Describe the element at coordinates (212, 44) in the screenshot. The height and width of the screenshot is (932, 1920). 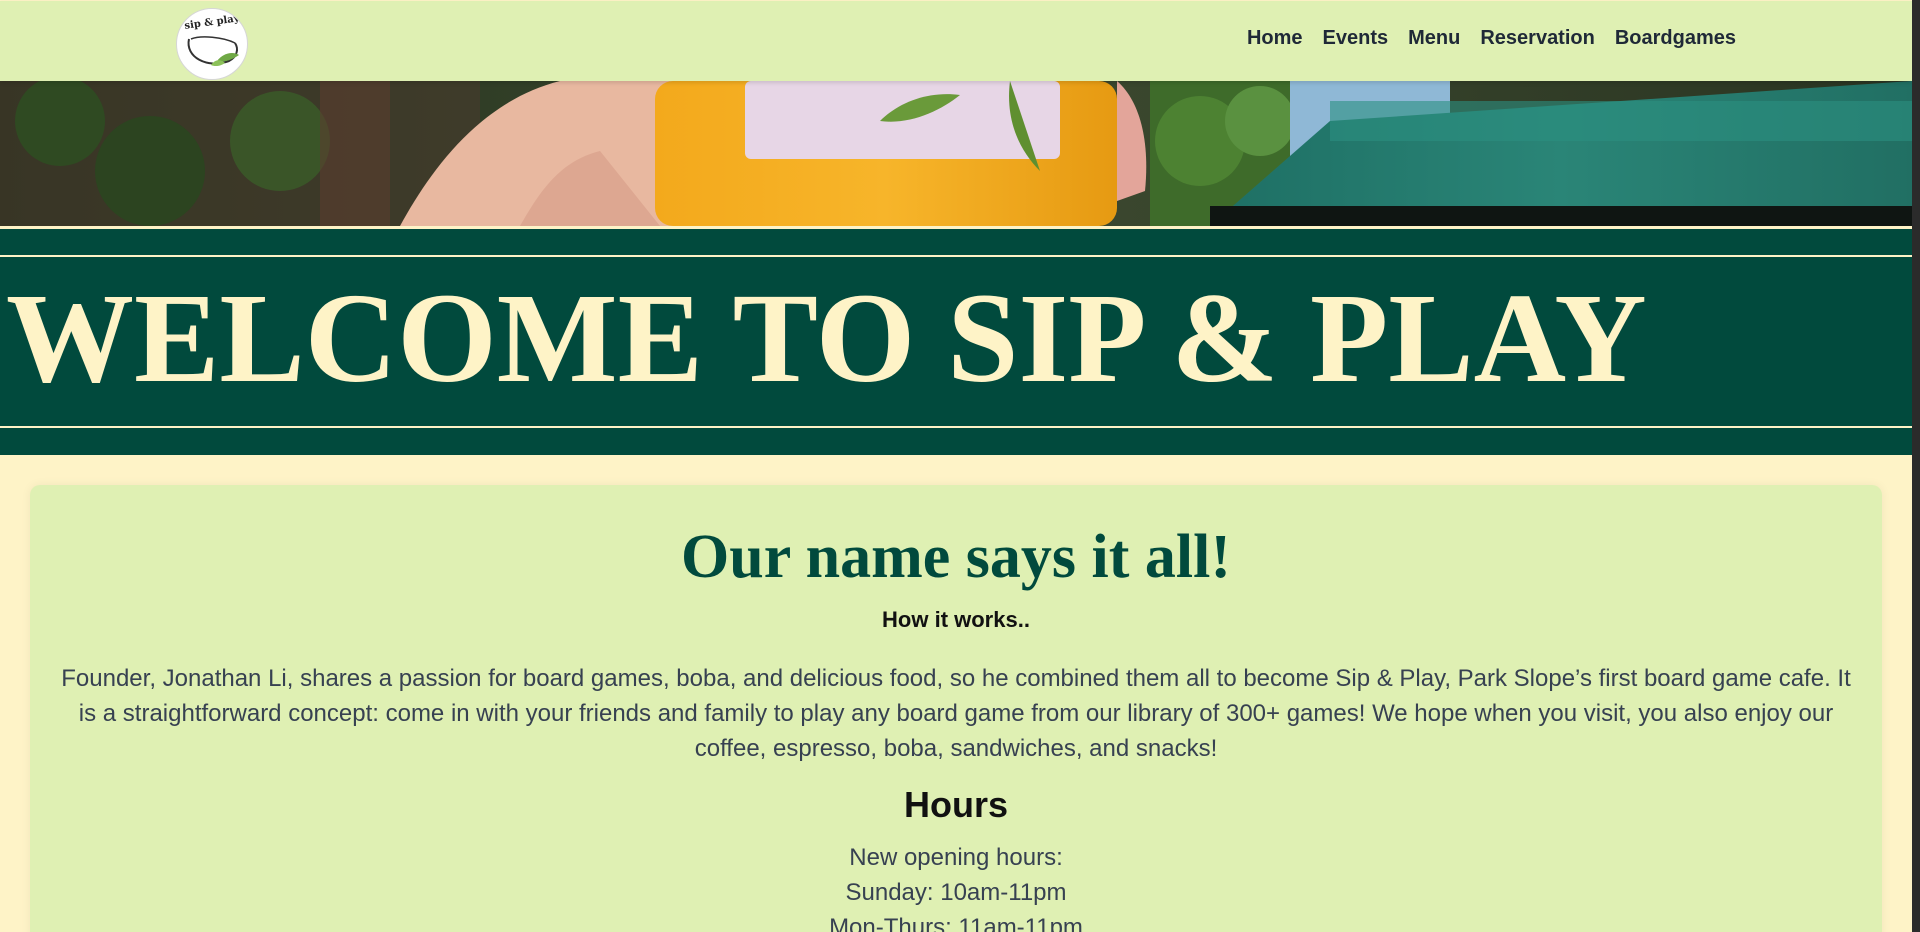
I see `sip-and-play-logo-icon: sip & play` at that location.